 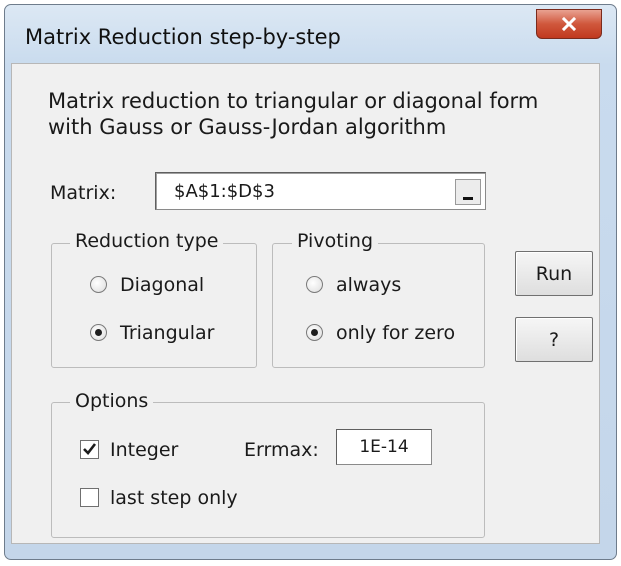 What do you see at coordinates (368, 285) in the screenshot?
I see `radio-always-label: always` at bounding box center [368, 285].